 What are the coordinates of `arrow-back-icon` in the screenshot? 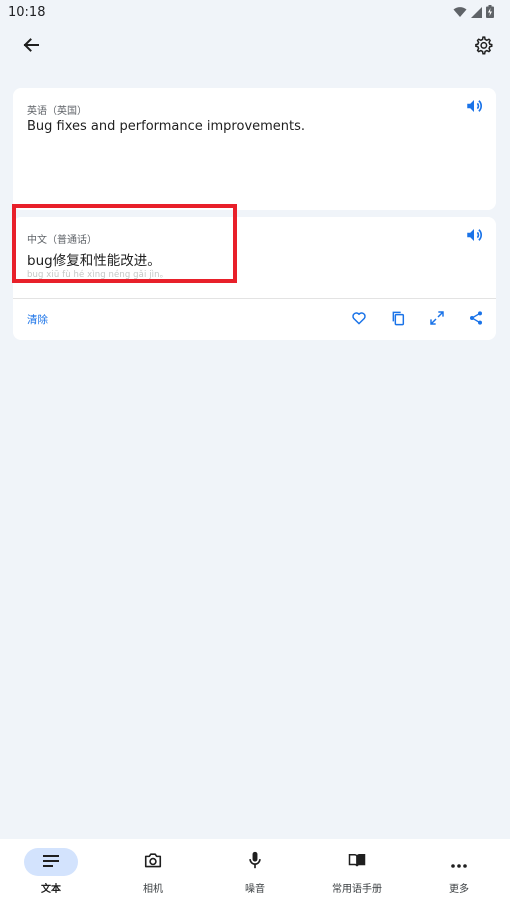 It's located at (31, 47).